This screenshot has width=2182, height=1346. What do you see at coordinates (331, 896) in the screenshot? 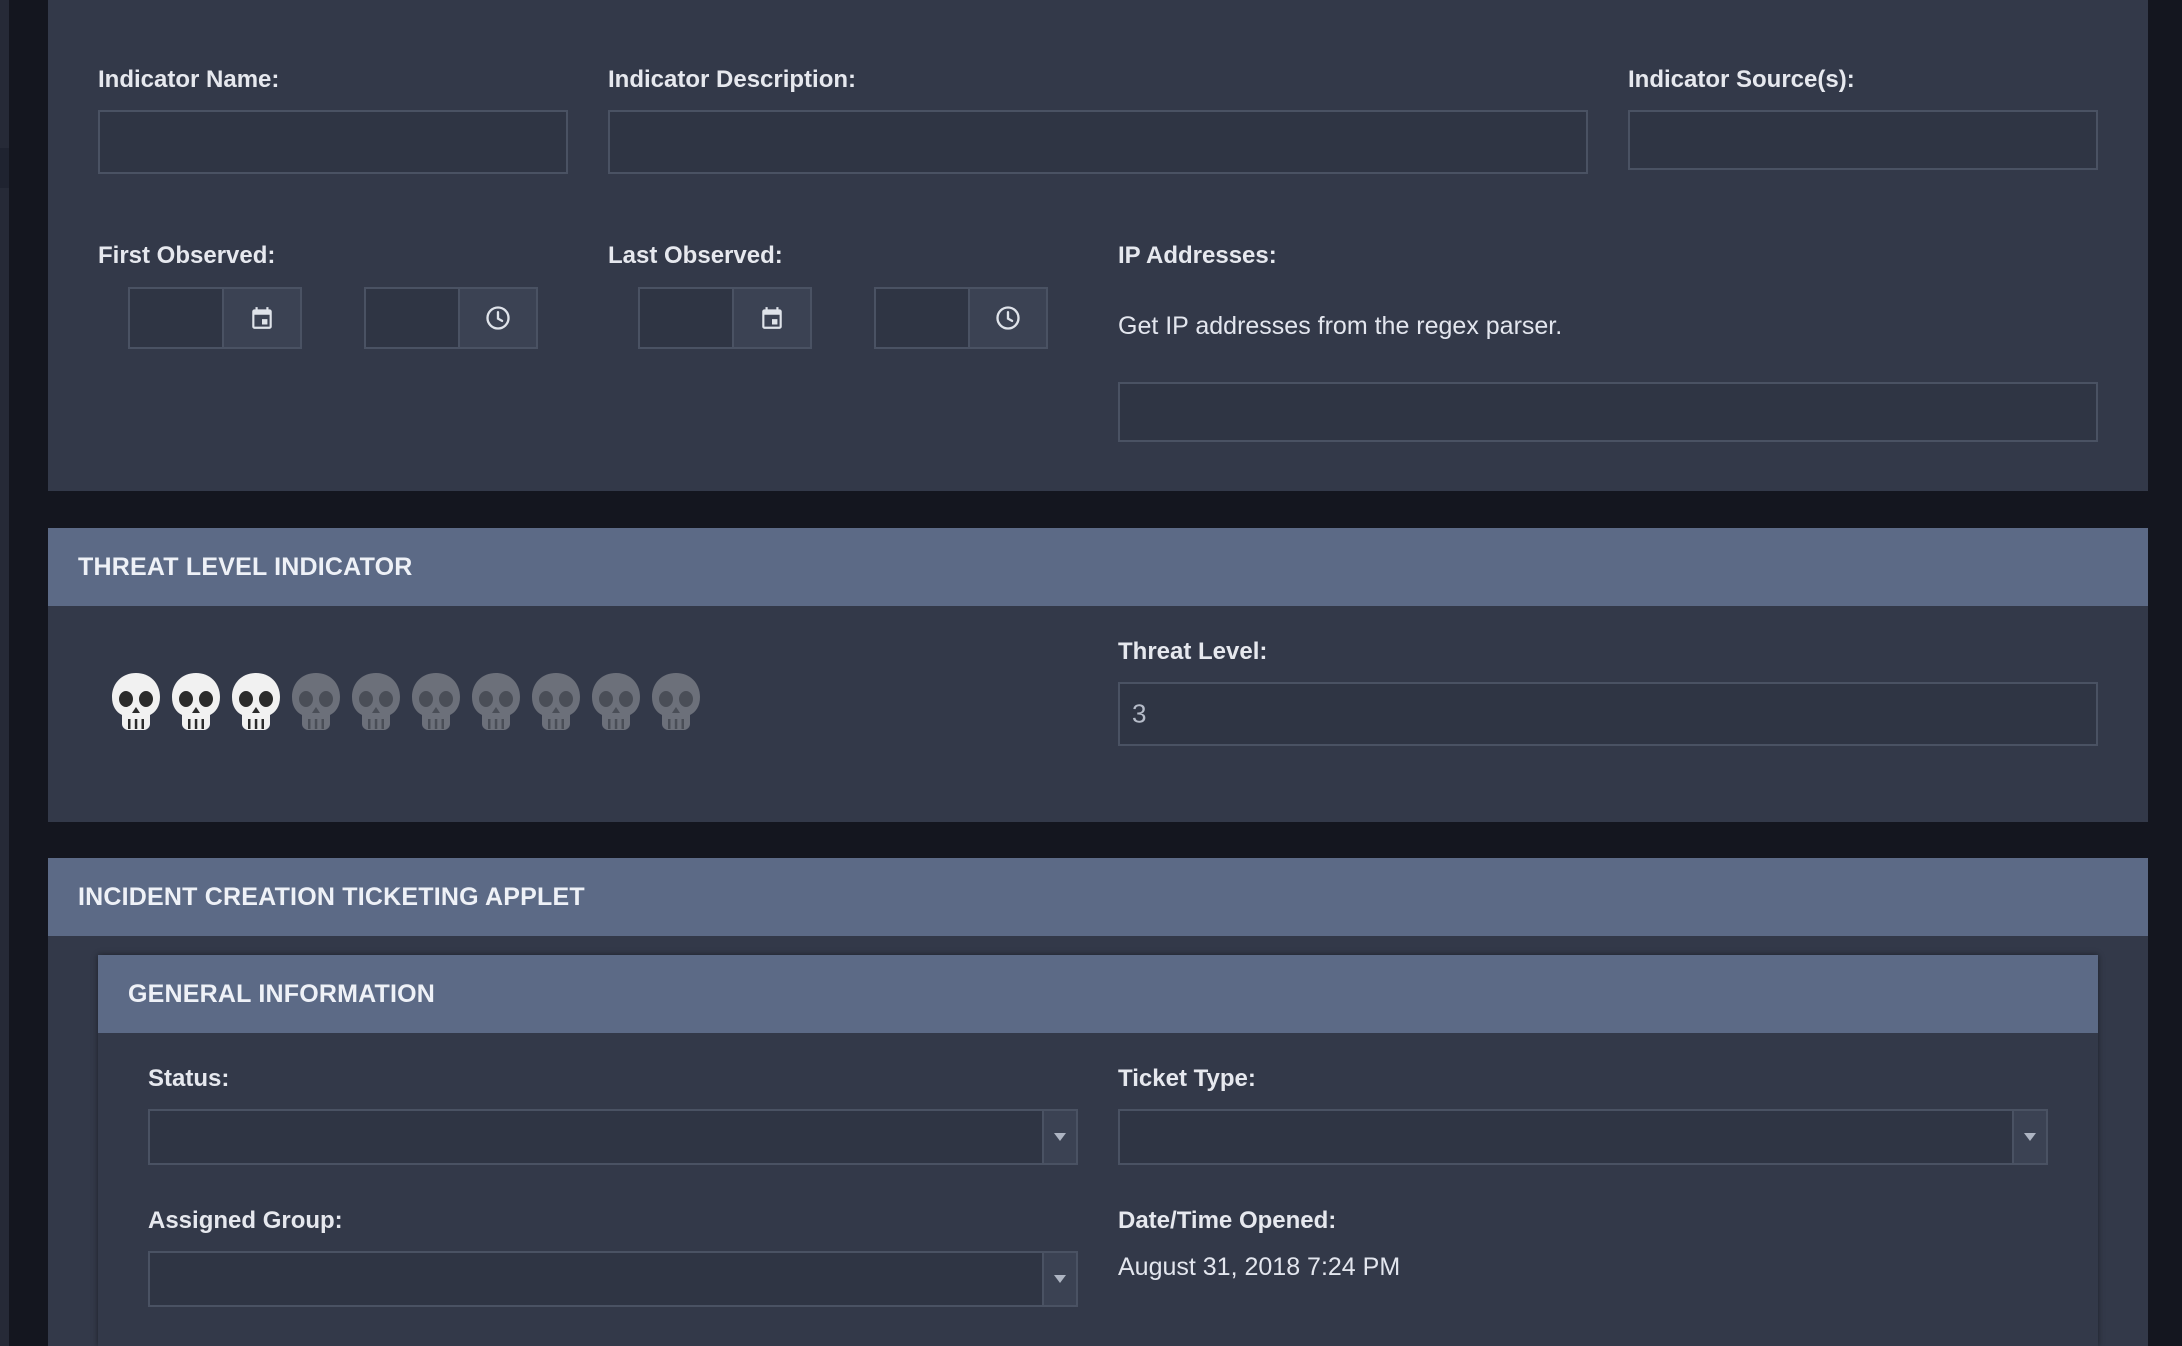
I see `incident-creation-header-title: INCIDENT CREATION TICKETING APPLET` at bounding box center [331, 896].